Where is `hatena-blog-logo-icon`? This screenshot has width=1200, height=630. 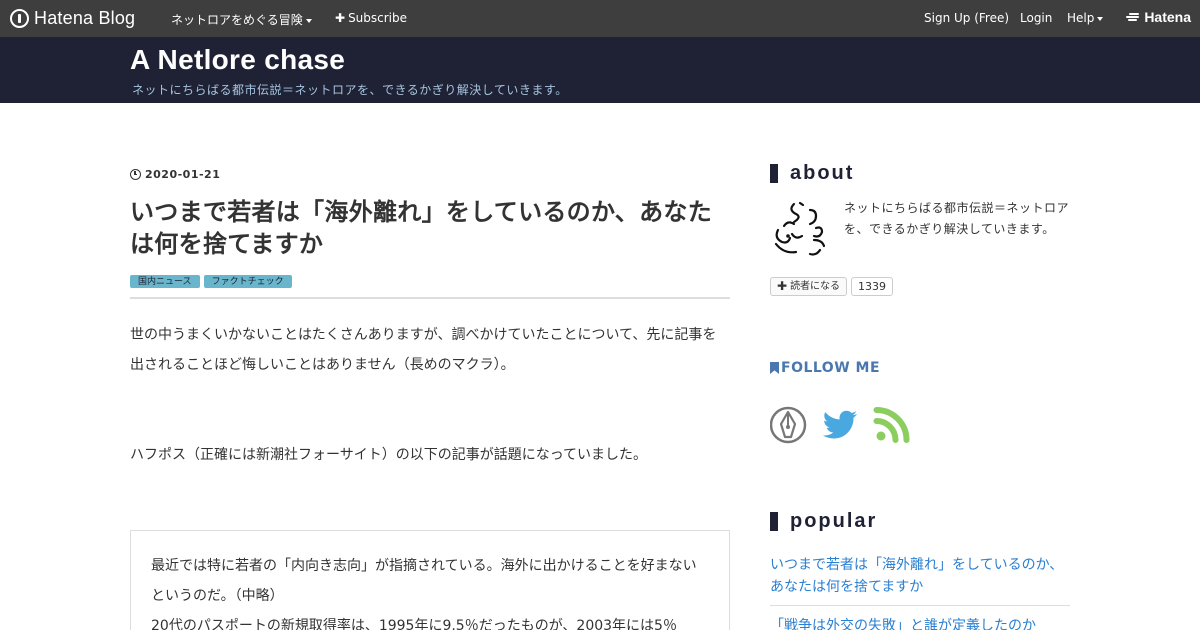 hatena-blog-logo-icon is located at coordinates (19, 18).